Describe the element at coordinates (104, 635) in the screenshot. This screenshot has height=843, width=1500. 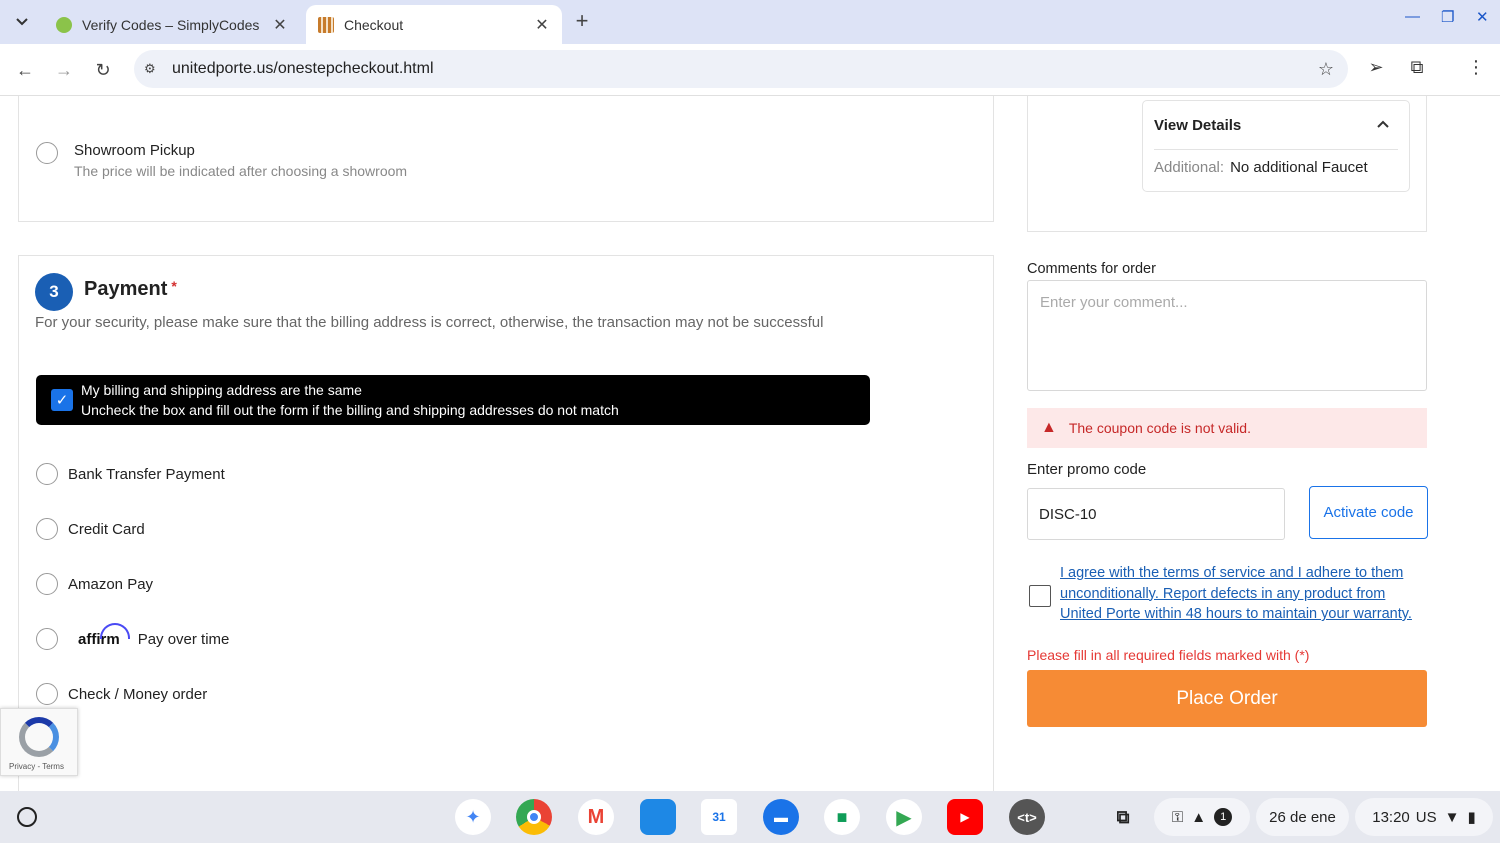
I see `affirm-logo: affirm` at that location.